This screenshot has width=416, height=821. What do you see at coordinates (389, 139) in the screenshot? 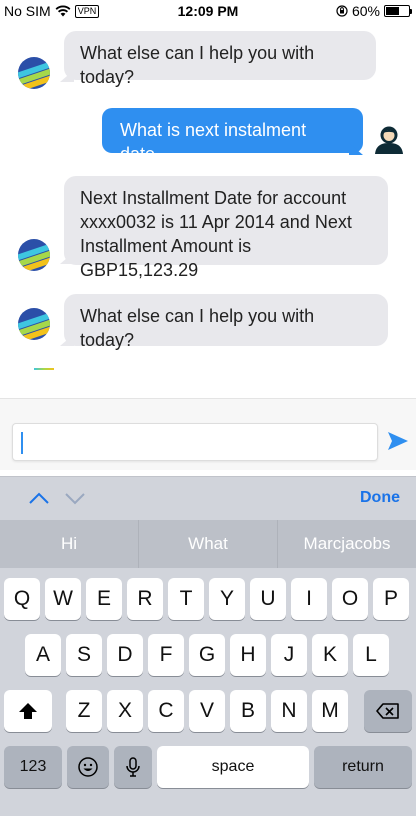
I see `user-avatar-icon` at bounding box center [389, 139].